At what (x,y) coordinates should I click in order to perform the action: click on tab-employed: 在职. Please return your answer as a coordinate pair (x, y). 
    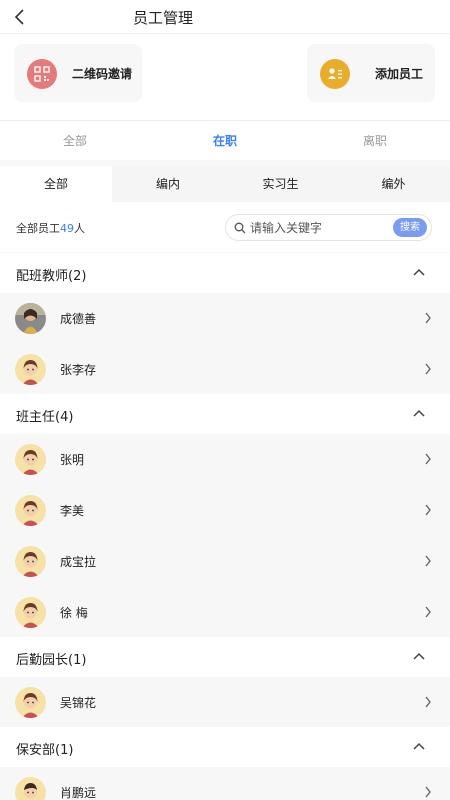
    Looking at the image, I should click on (225, 140).